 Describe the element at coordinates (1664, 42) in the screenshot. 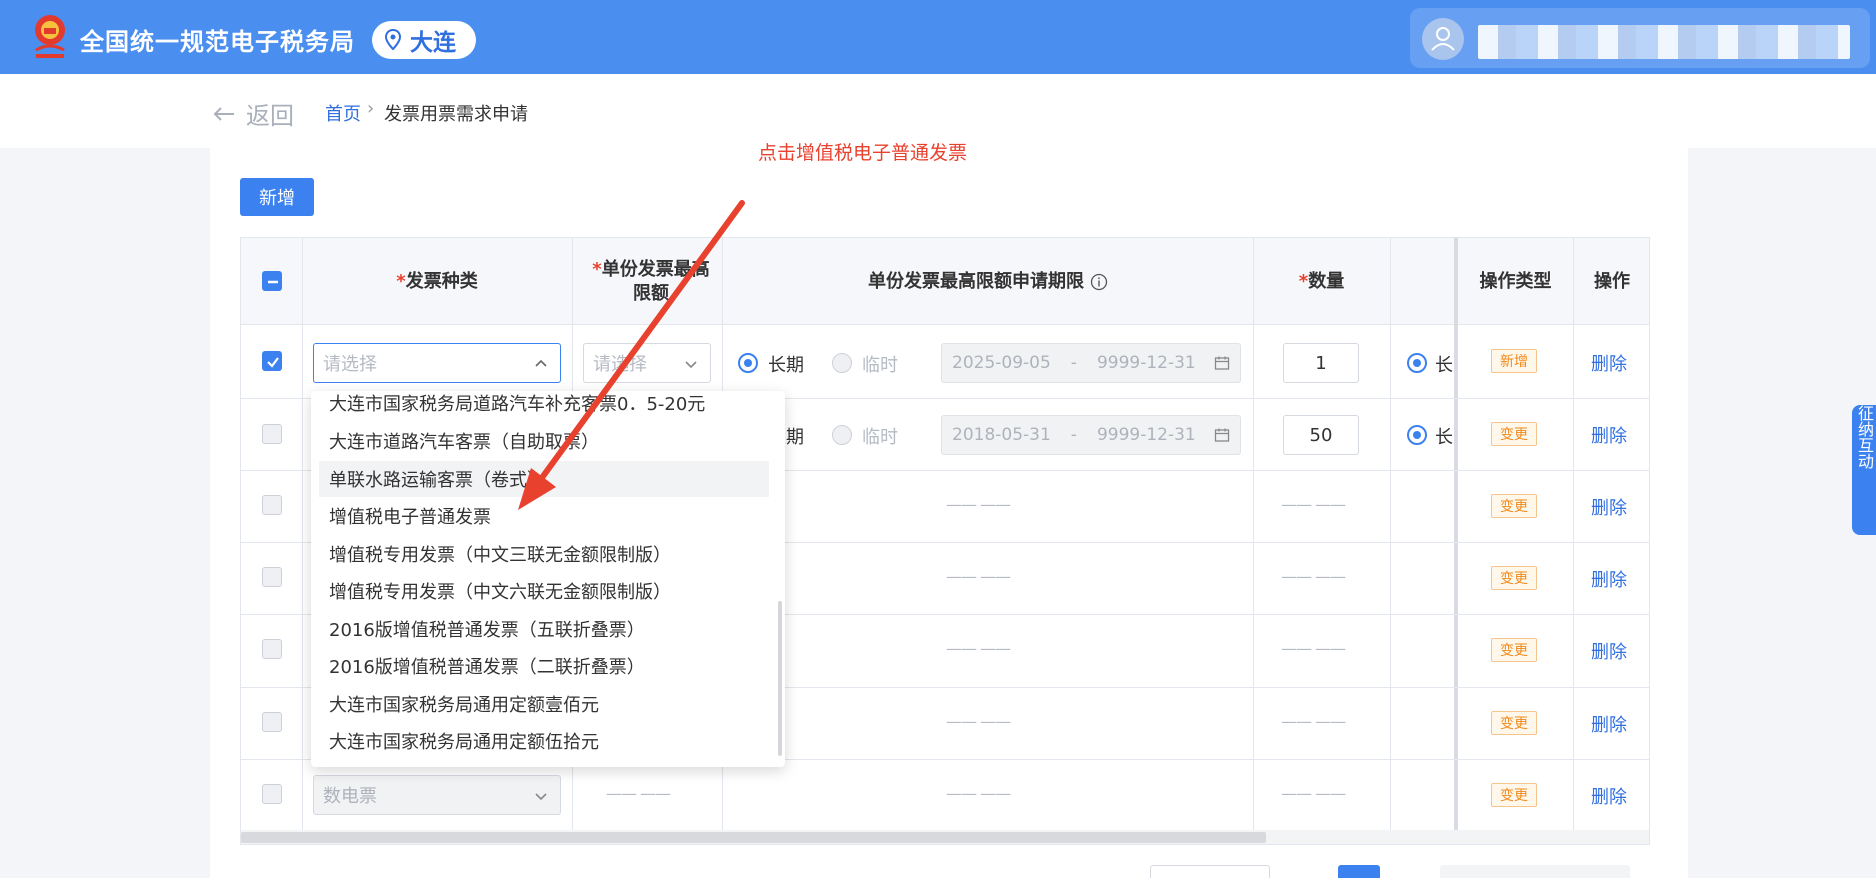

I see `blurred-username` at that location.